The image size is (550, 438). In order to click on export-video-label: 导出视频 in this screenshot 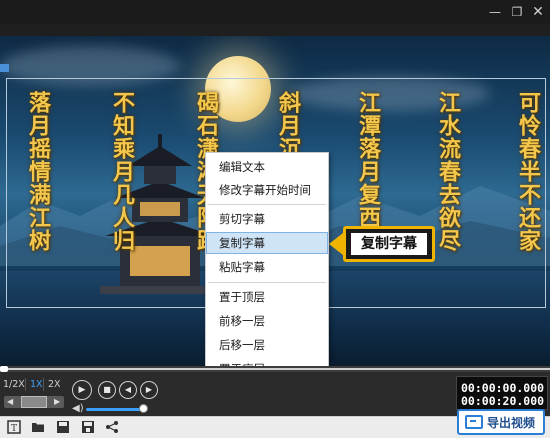, I will do `click(511, 423)`.